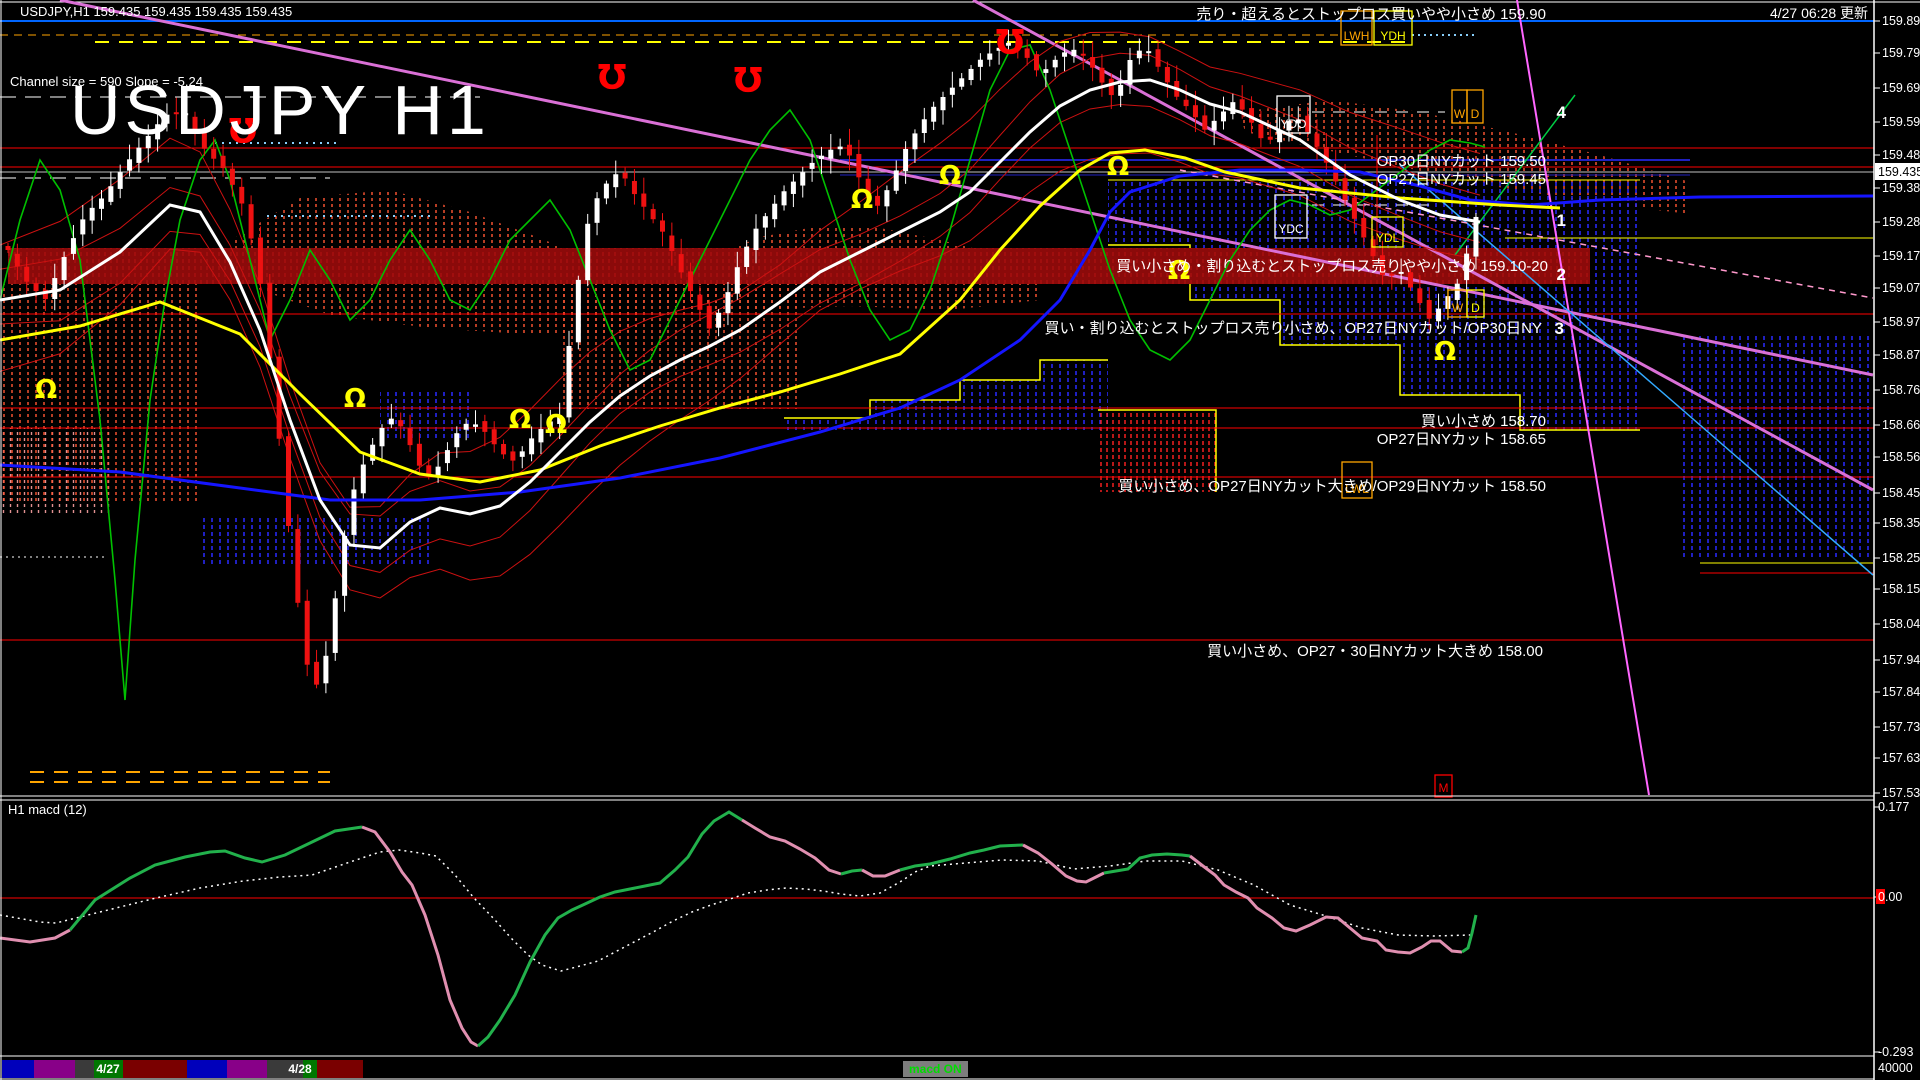 The image size is (1920, 1080). I want to click on note-annotation: 買い小さめ 158.70, so click(1483, 421).